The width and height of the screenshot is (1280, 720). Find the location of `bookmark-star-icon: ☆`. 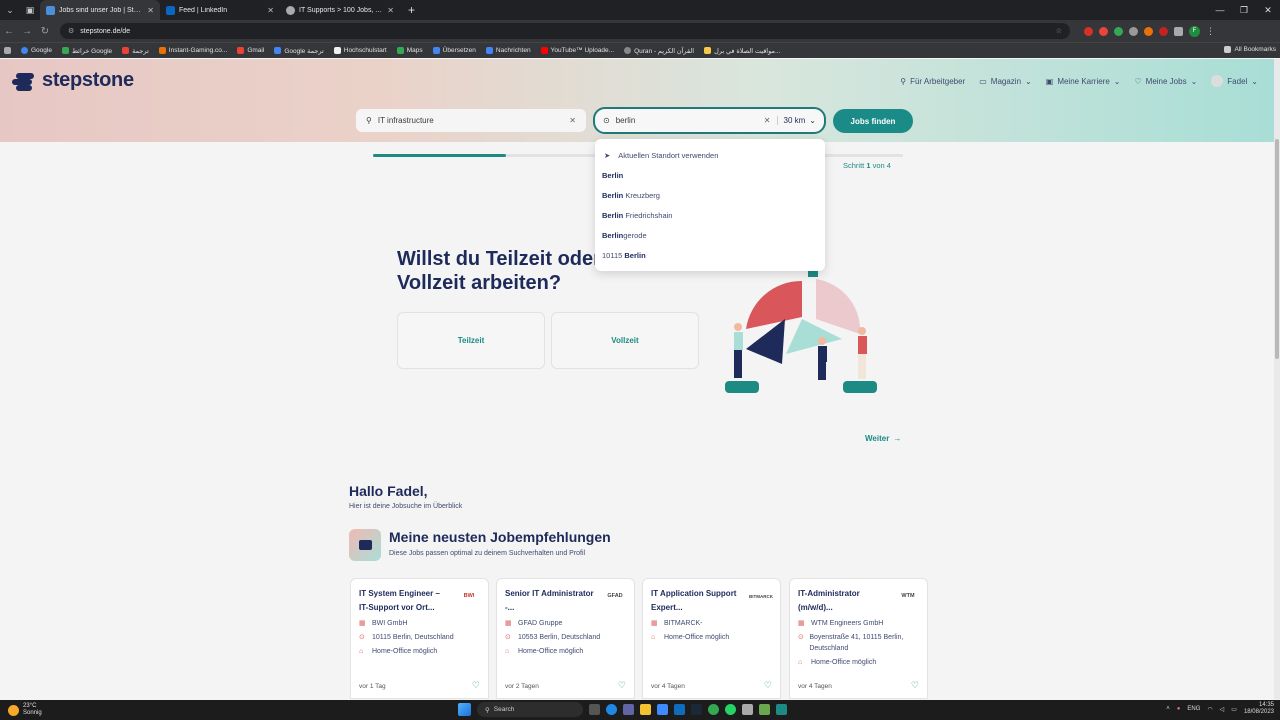

bookmark-star-icon: ☆ is located at coordinates (1059, 31).